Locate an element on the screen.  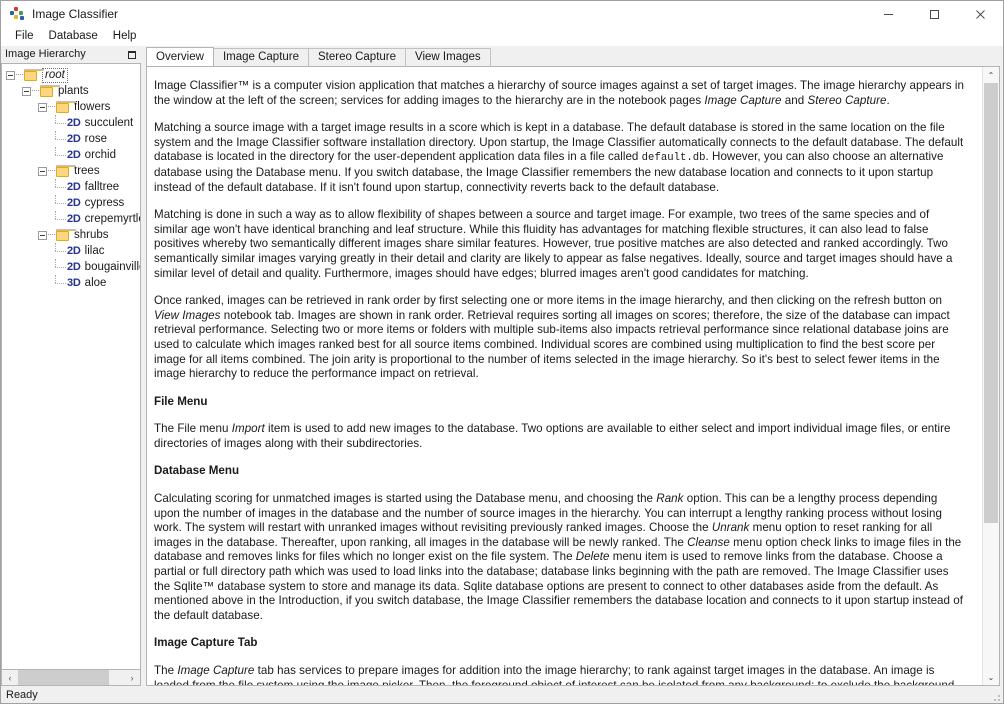
tree-node-orchid: 2D orchid is located at coordinates (71, 155).